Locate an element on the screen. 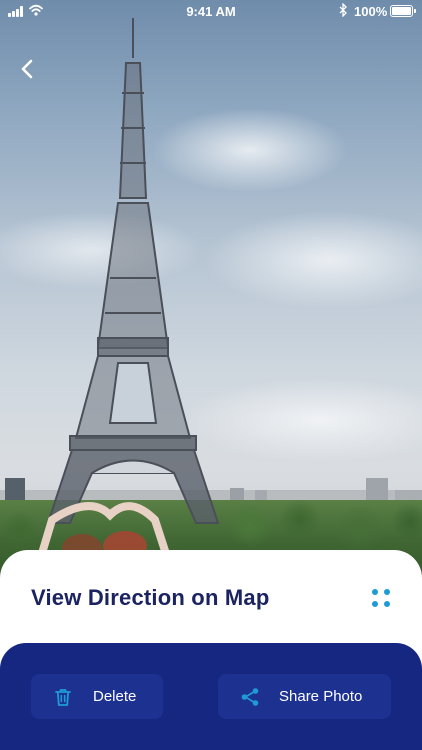 The image size is (422, 750). view-direction-on-map-link: View Direction on Map is located at coordinates (150, 598).